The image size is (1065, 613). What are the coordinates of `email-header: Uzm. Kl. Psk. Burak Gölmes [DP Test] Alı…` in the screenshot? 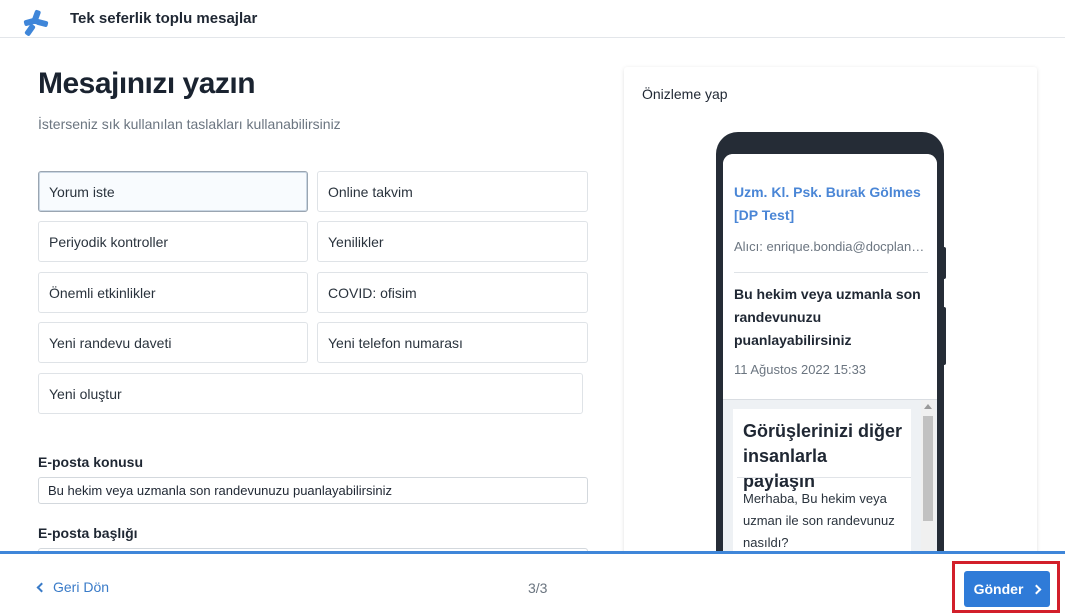 It's located at (830, 276).